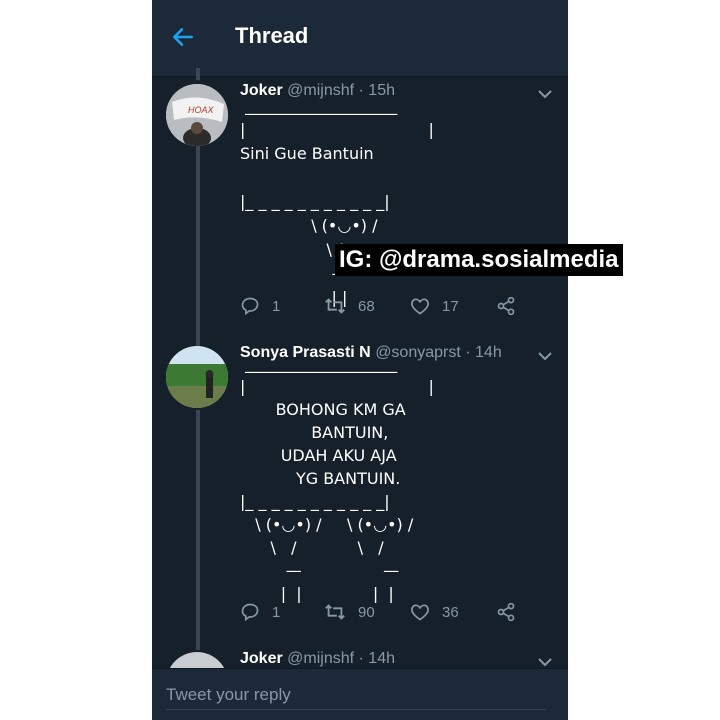 Image resolution: width=720 pixels, height=720 pixels. What do you see at coordinates (450, 612) in the screenshot?
I see `like-count: 36` at bounding box center [450, 612].